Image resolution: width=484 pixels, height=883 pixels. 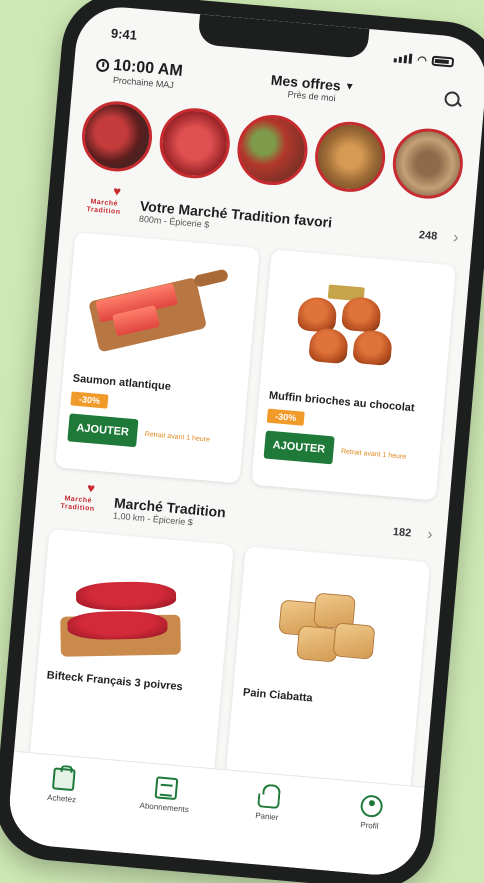 I want to click on wifi-icon: ◠, so click(x=422, y=60).